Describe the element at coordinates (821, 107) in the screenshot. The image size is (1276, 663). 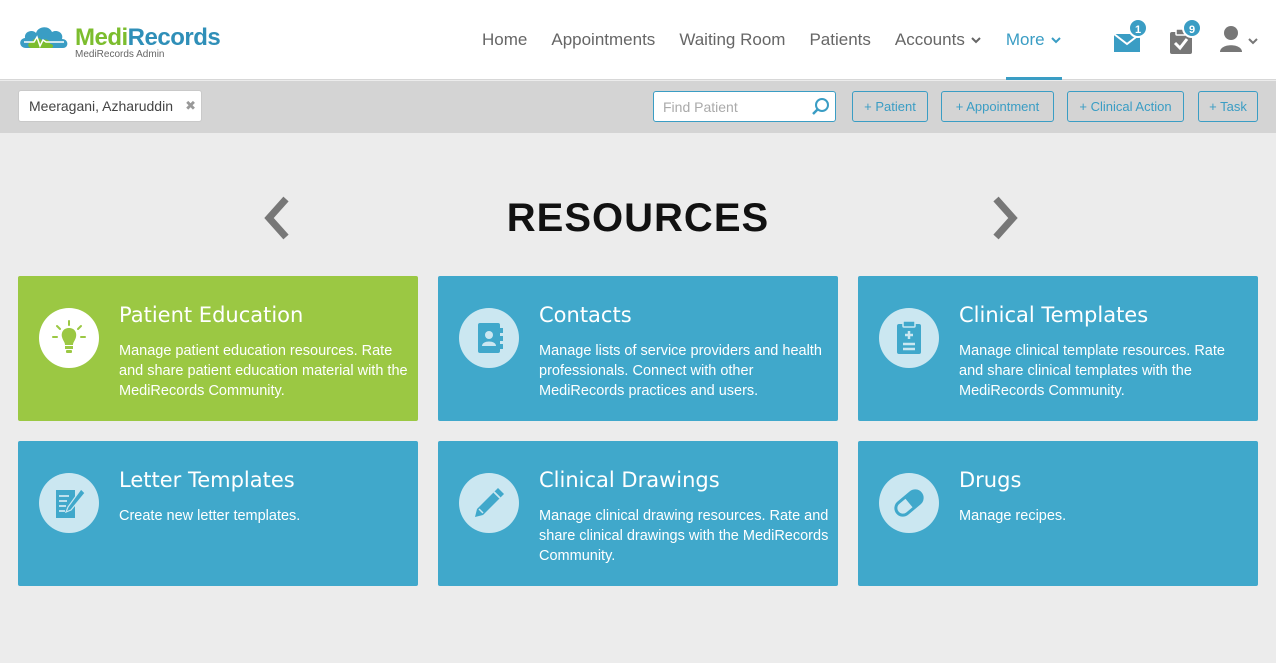
I see `search-icon` at that location.